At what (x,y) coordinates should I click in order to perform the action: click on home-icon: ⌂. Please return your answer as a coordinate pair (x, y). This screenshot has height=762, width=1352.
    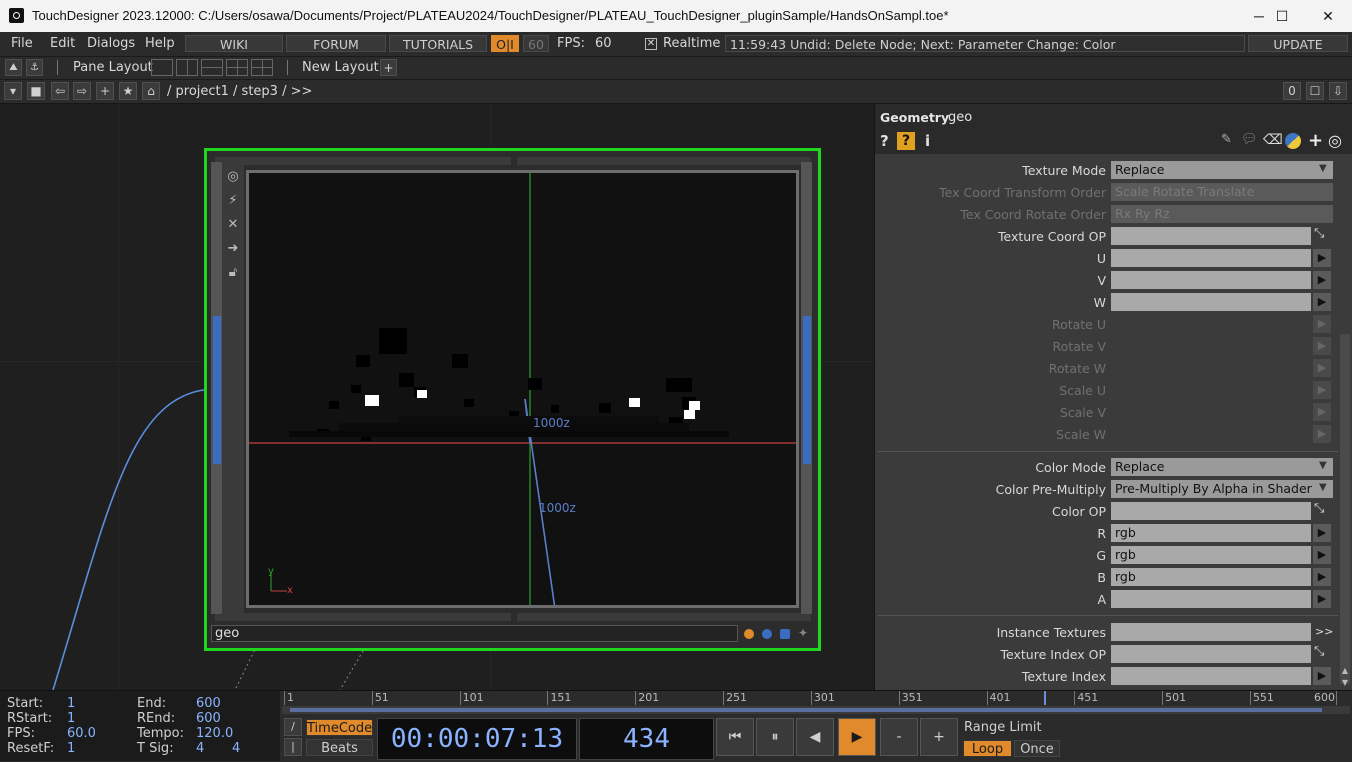
    Looking at the image, I should click on (151, 91).